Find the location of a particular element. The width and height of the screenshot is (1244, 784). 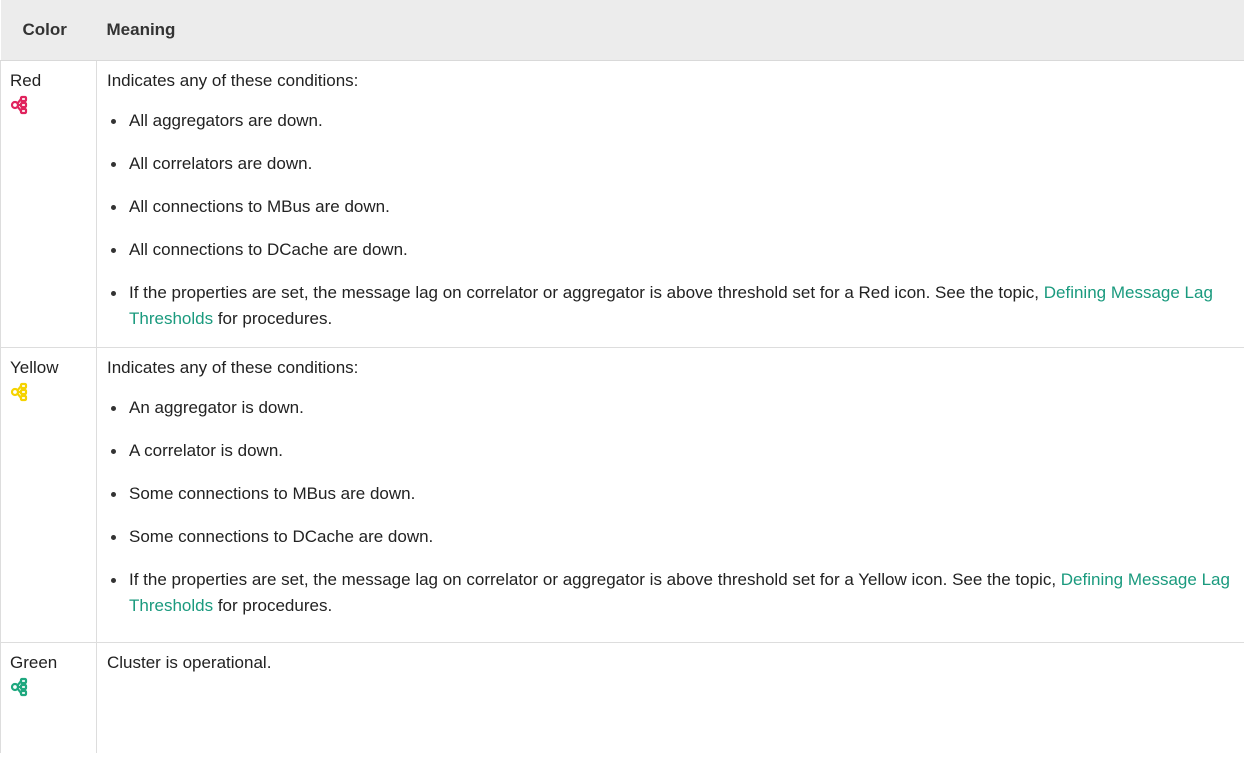

table-header-row: Color Meaning is located at coordinates (622, 30).